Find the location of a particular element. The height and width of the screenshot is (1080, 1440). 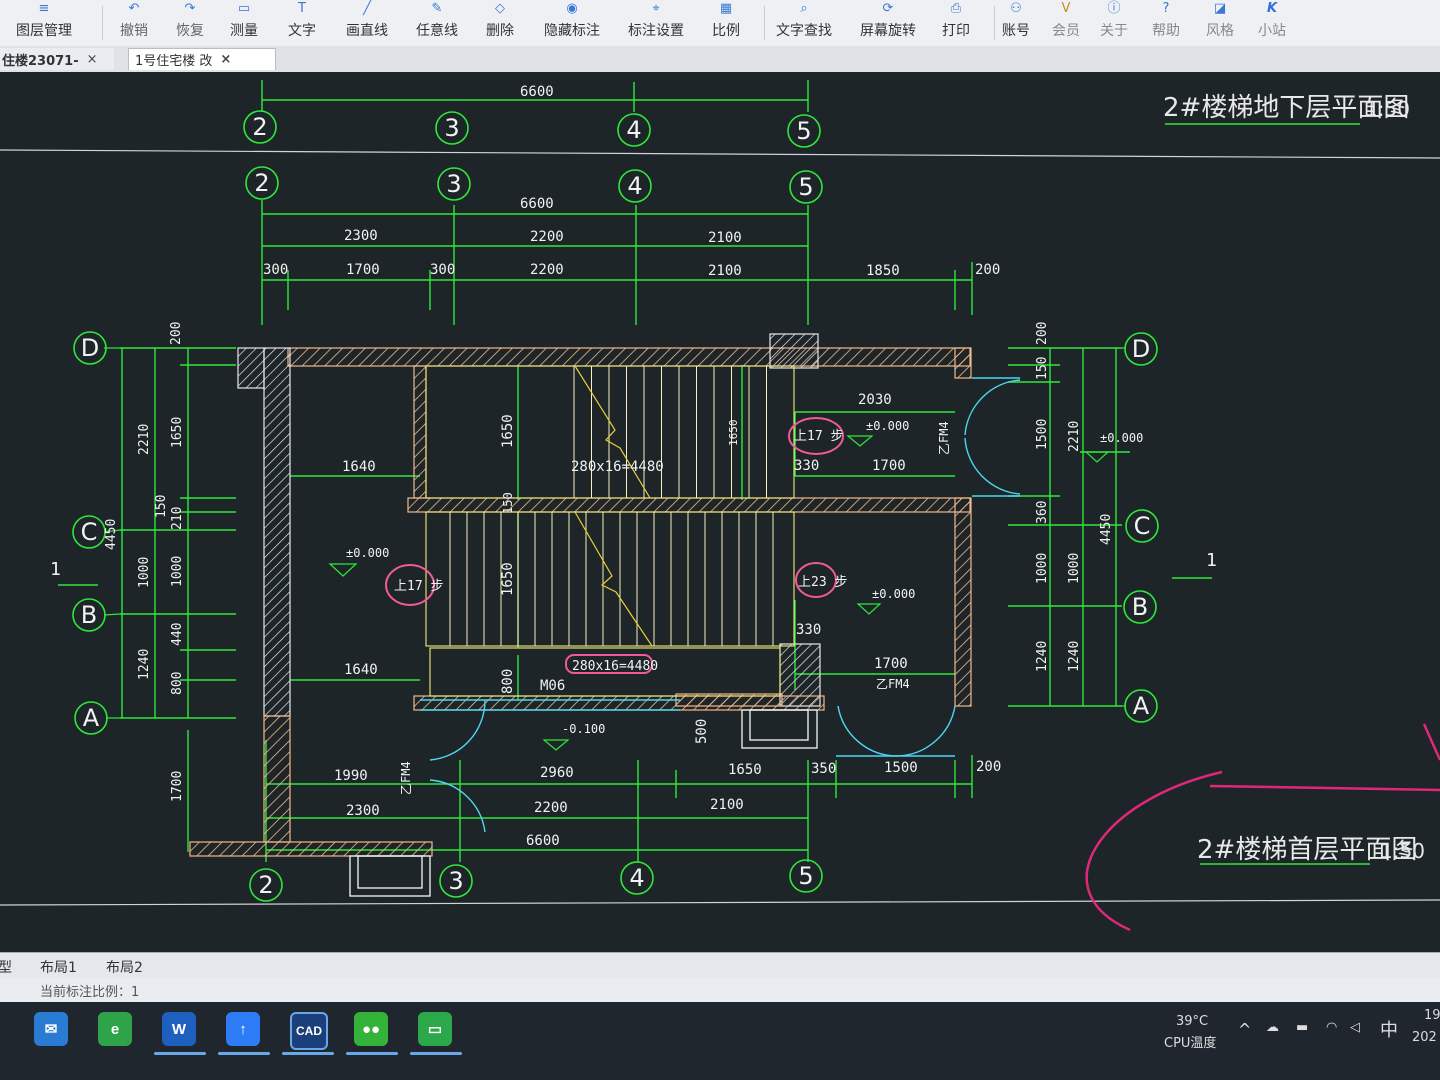

layout-model-tab-fragment: 型 is located at coordinates (6, 967).